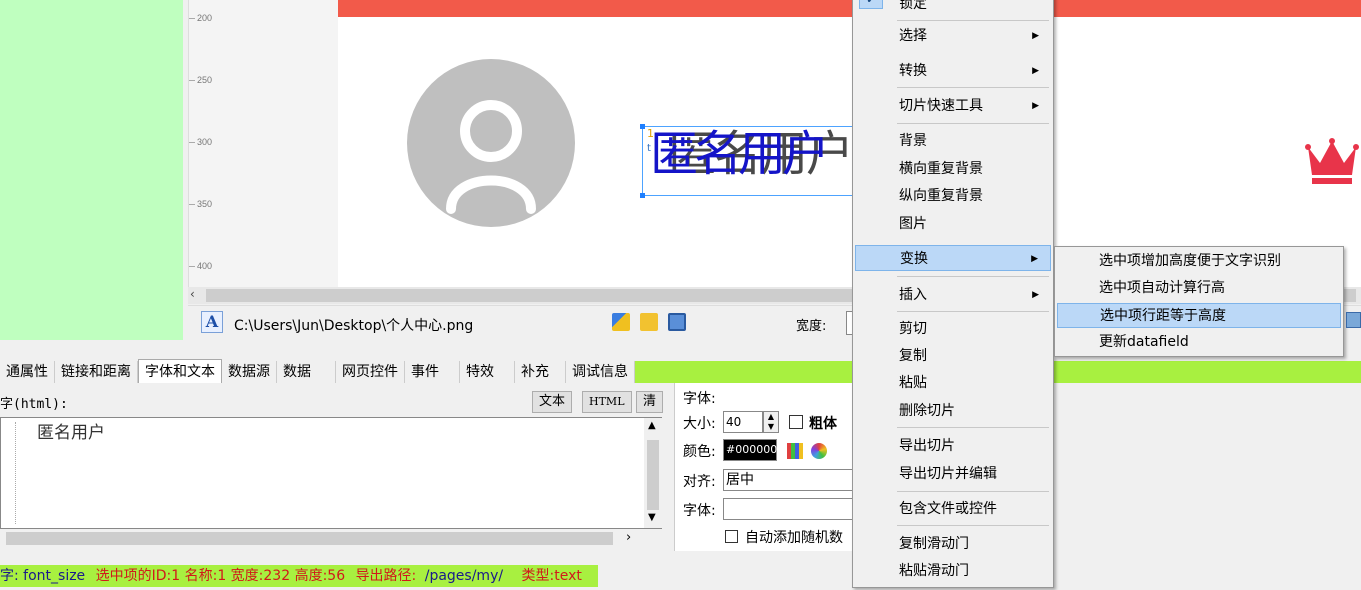 The image size is (1361, 590). What do you see at coordinates (607, 402) in the screenshot?
I see `html-mode-button: HTML` at bounding box center [607, 402].